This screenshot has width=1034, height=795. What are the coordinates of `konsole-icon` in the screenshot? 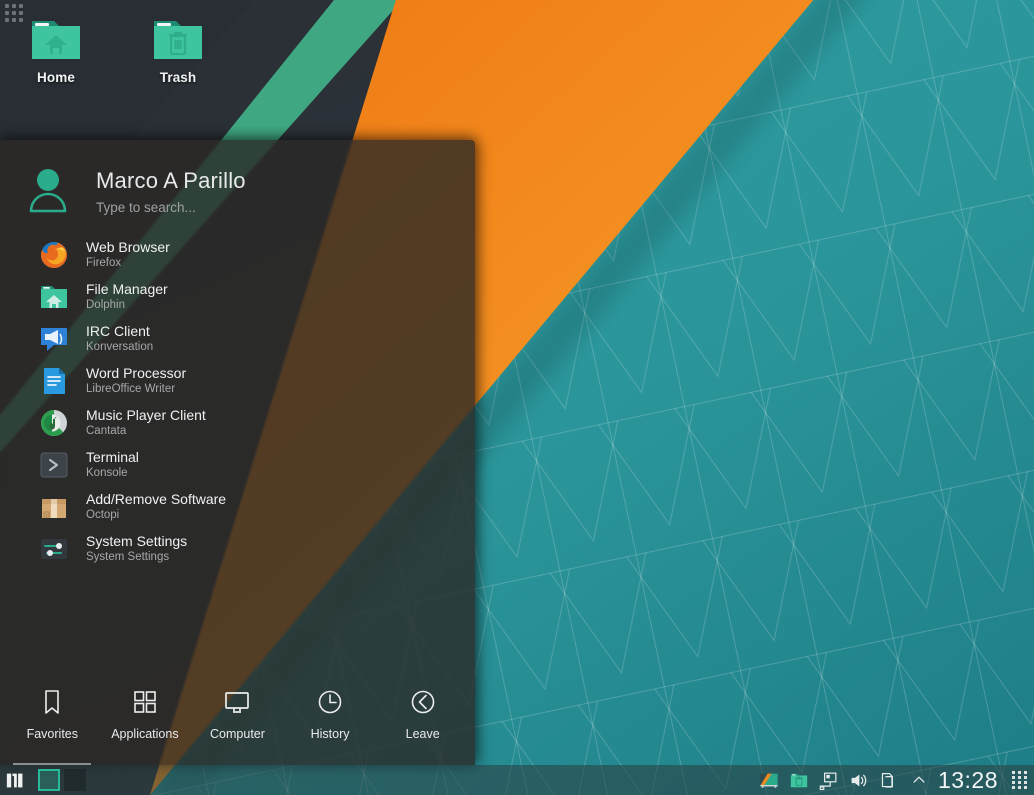 It's located at (54, 465).